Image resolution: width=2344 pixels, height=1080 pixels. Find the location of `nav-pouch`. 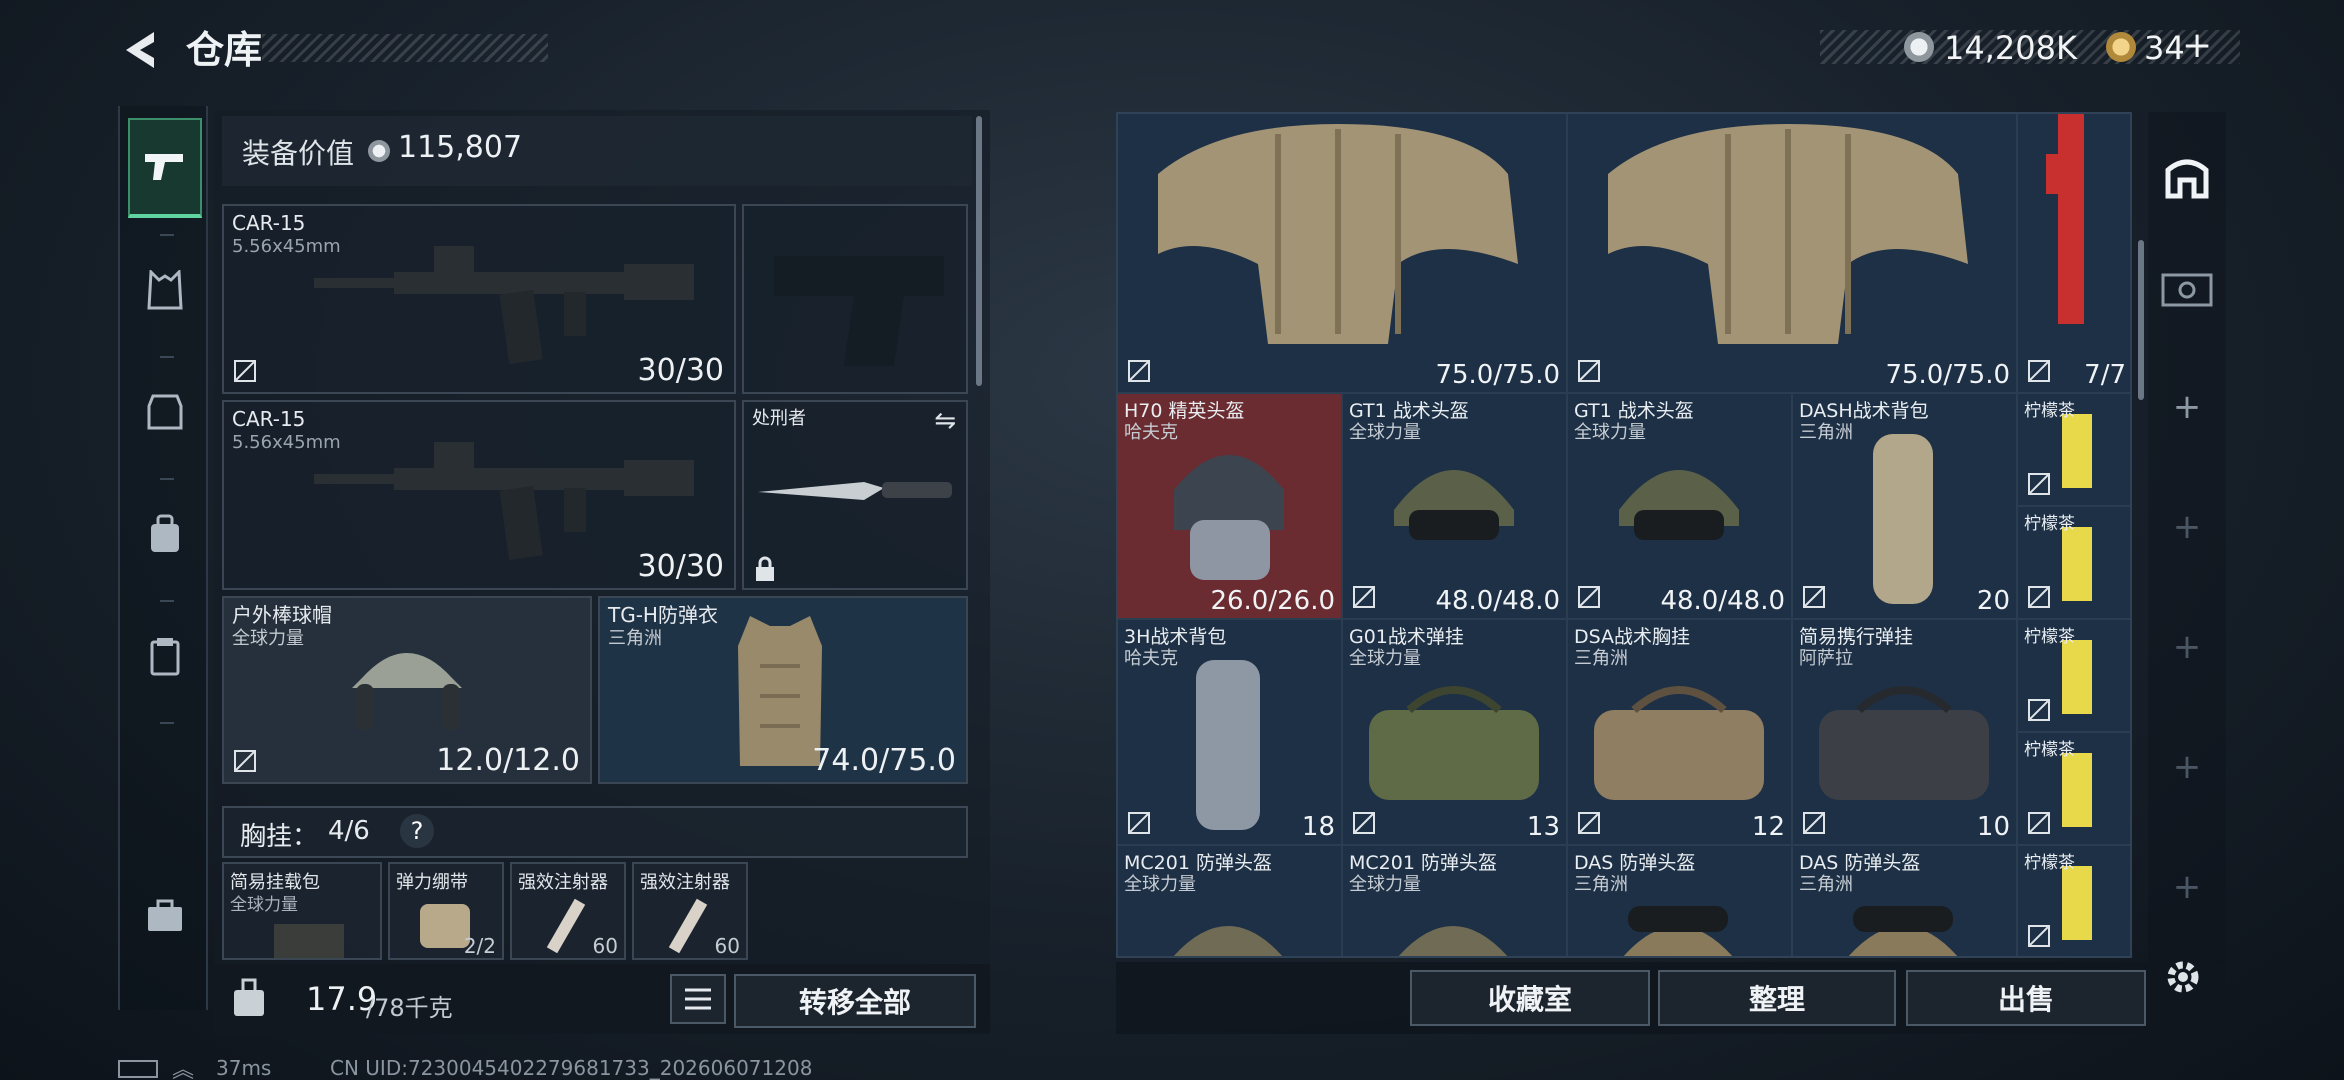

nav-pouch is located at coordinates (165, 656).